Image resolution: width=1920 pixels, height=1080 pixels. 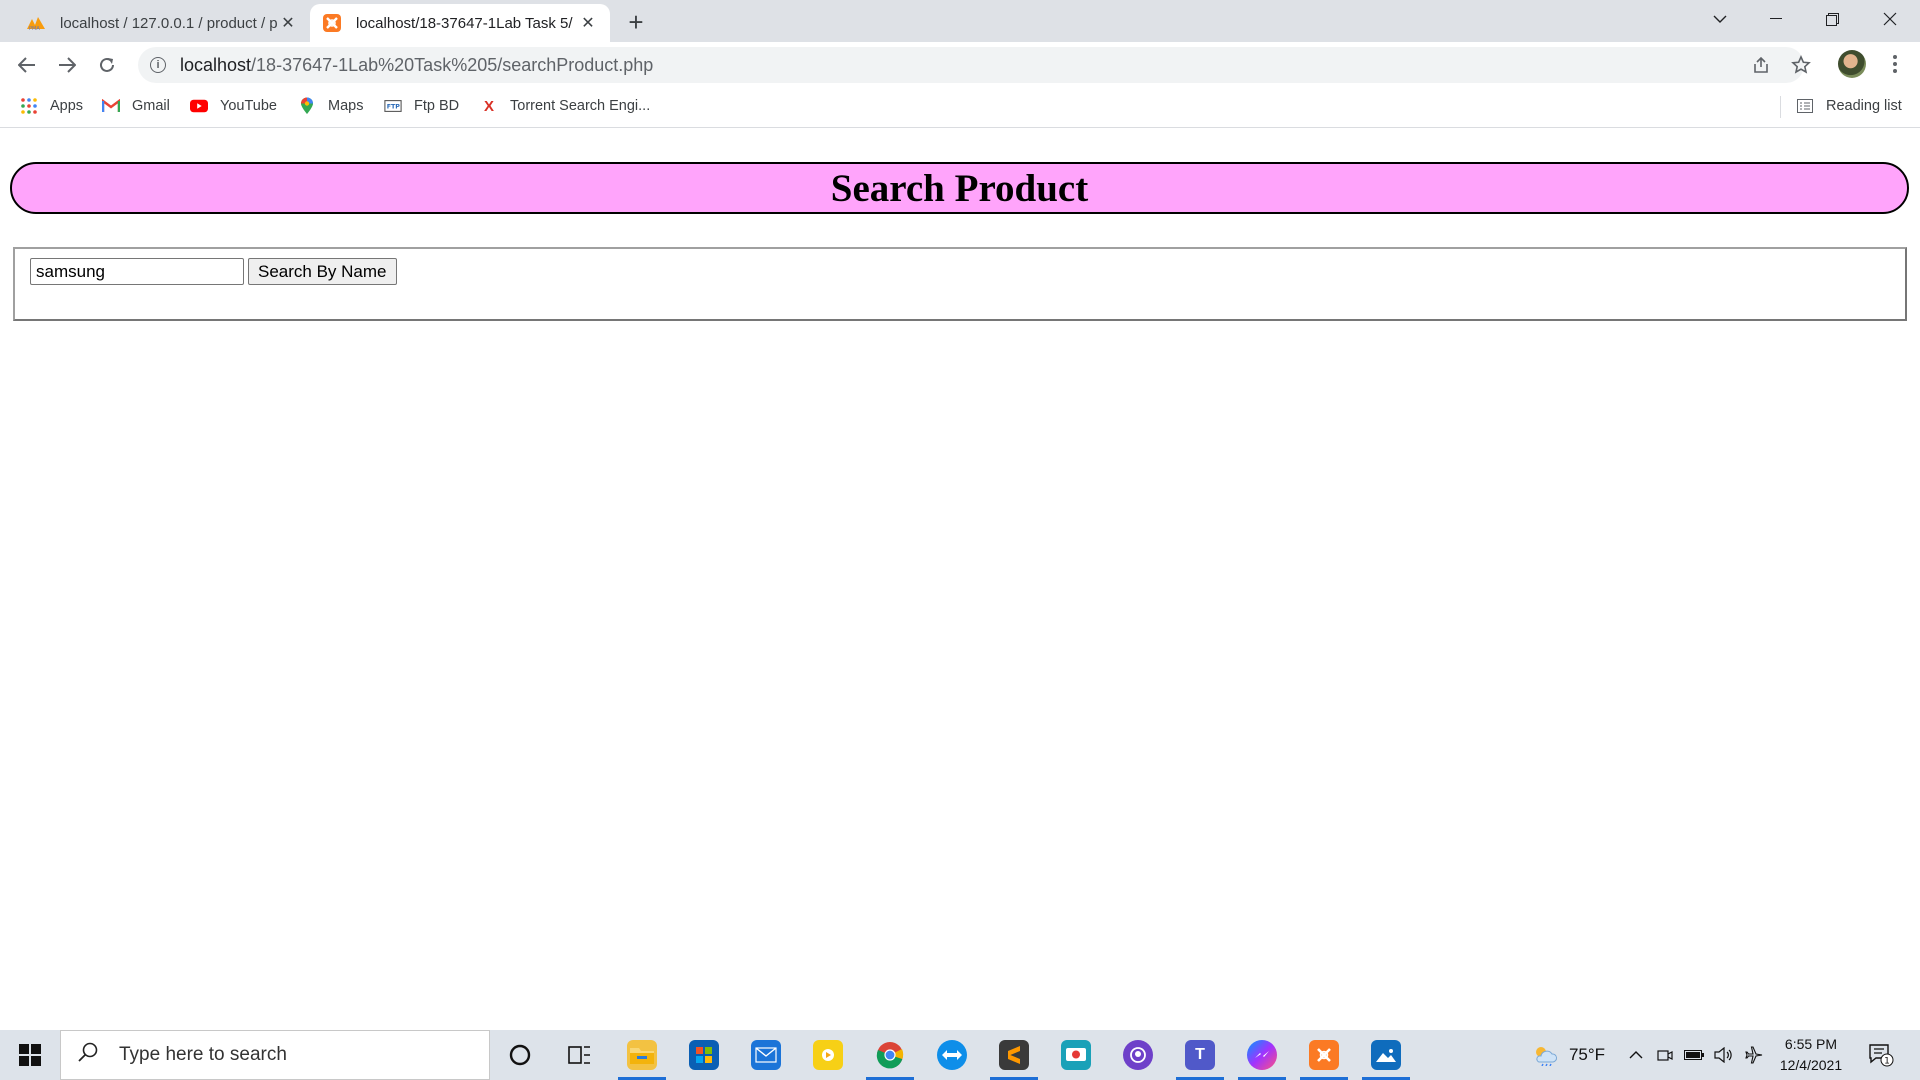 What do you see at coordinates (1852, 64) in the screenshot?
I see `profile-avatar` at bounding box center [1852, 64].